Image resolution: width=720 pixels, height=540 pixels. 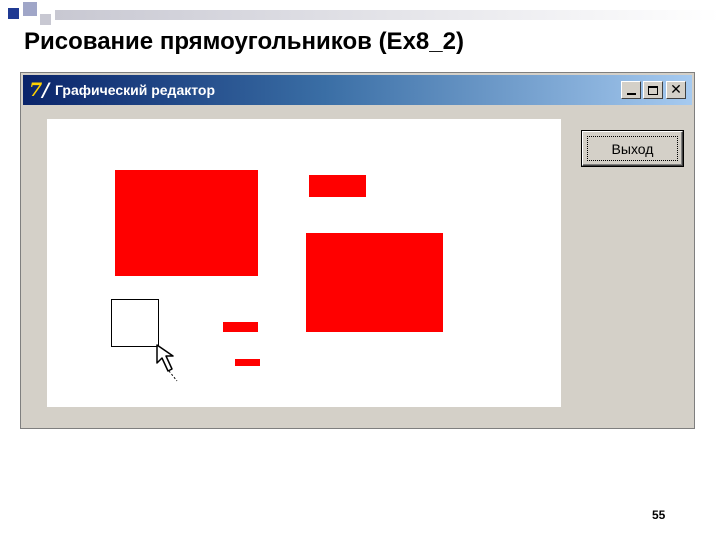 I want to click on window-title: Графический редактор, so click(x=135, y=90).